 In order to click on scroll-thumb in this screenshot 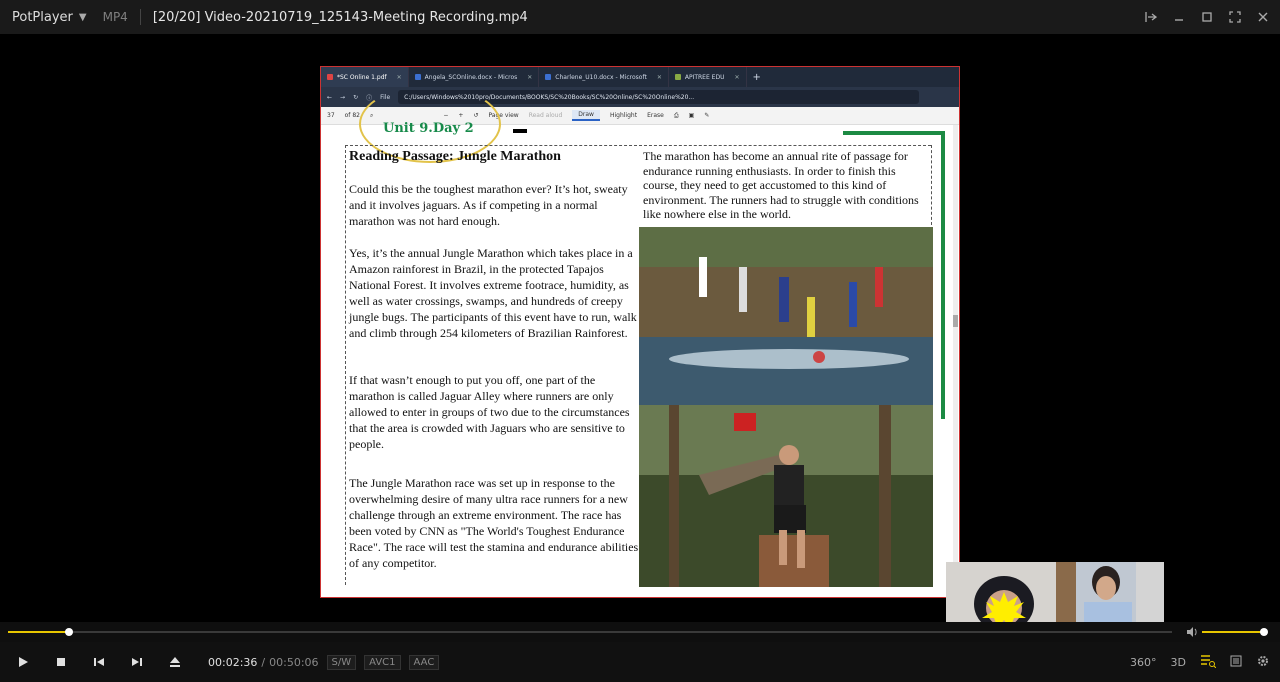, I will do `click(955, 321)`.